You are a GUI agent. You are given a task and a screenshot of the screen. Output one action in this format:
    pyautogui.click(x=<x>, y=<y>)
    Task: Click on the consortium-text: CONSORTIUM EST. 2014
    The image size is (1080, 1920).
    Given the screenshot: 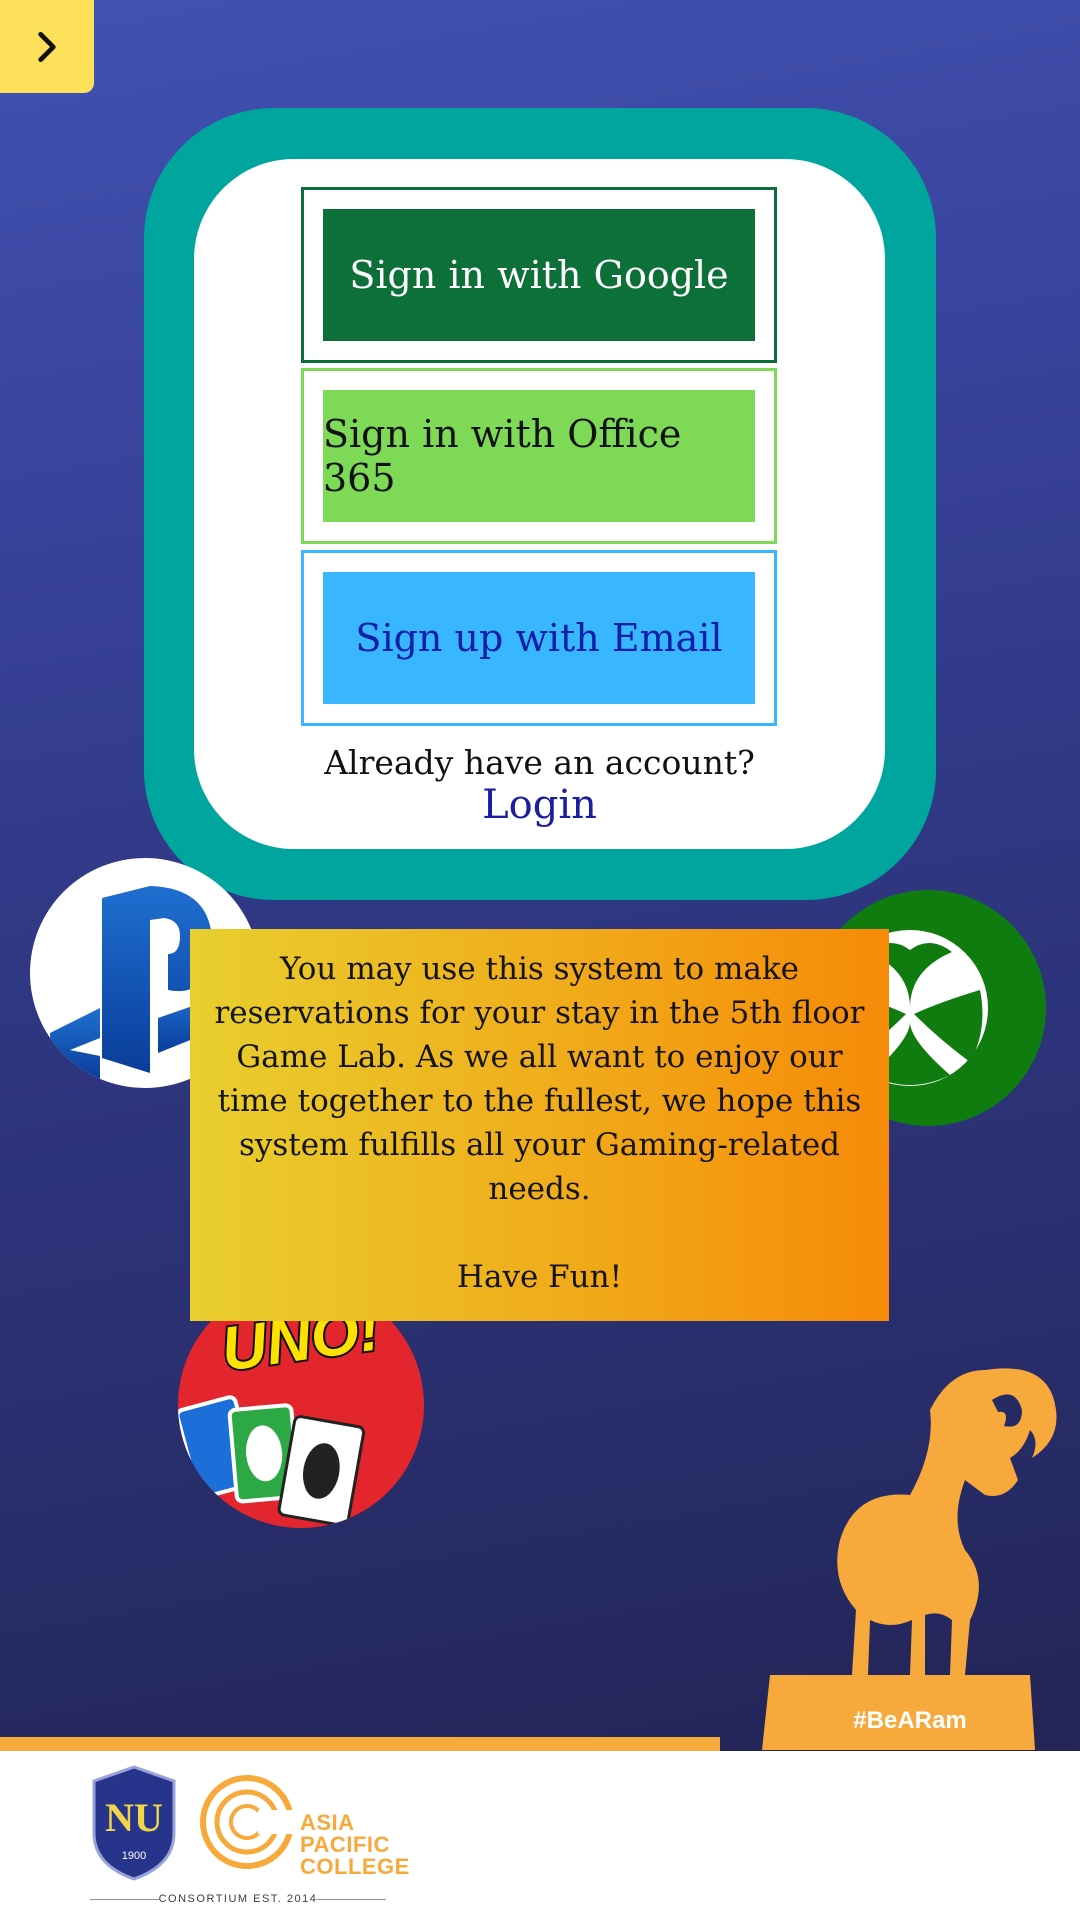 What is the action you would take?
    pyautogui.click(x=238, y=1899)
    